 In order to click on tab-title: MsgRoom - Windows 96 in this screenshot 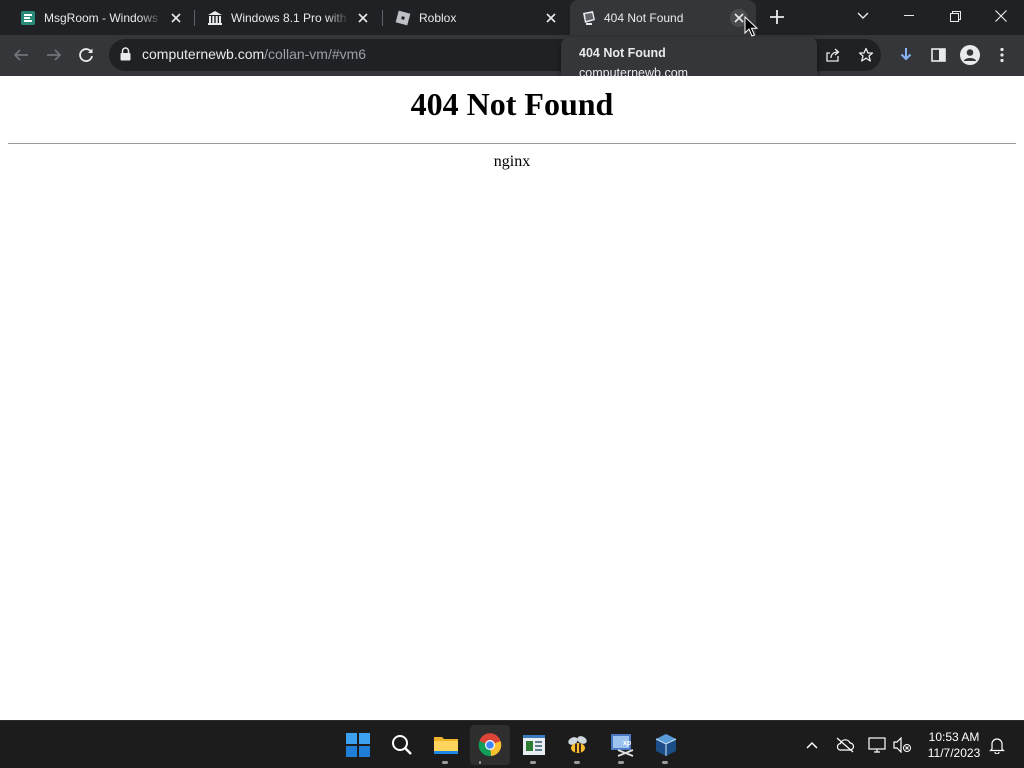, I will do `click(103, 17)`.